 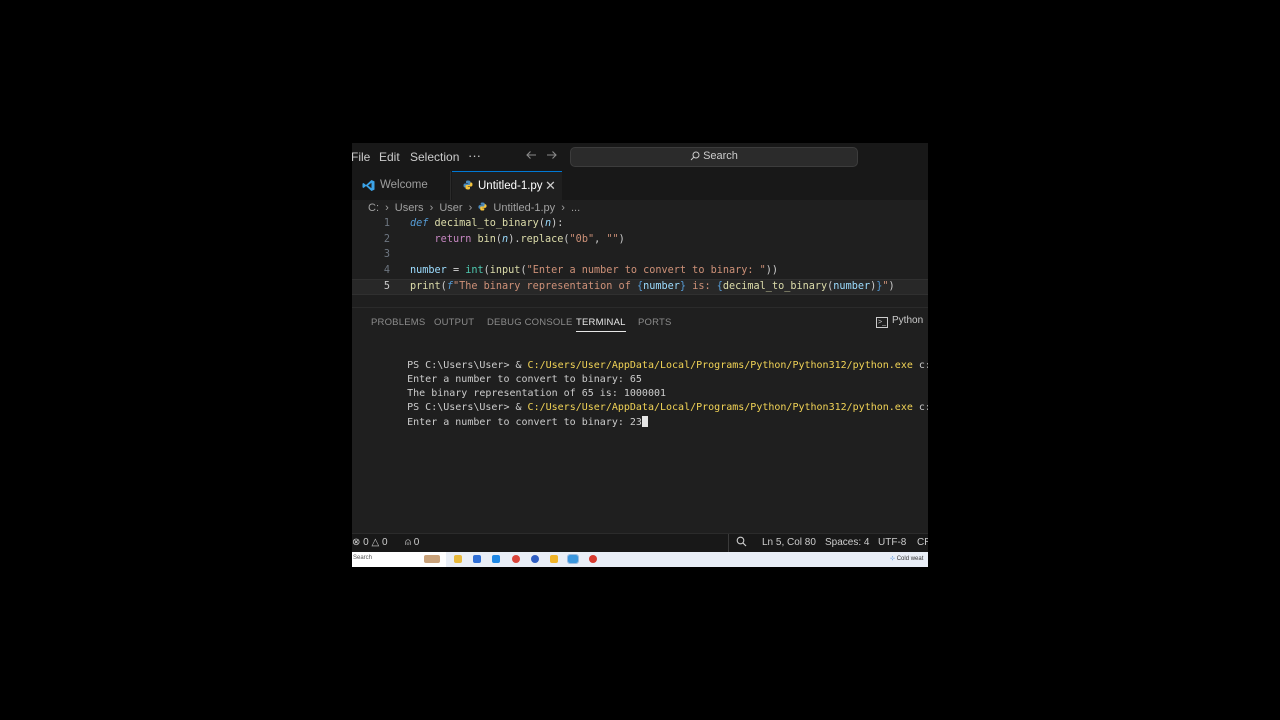 I want to click on broadcast-icon: ⍝, so click(x=408, y=542).